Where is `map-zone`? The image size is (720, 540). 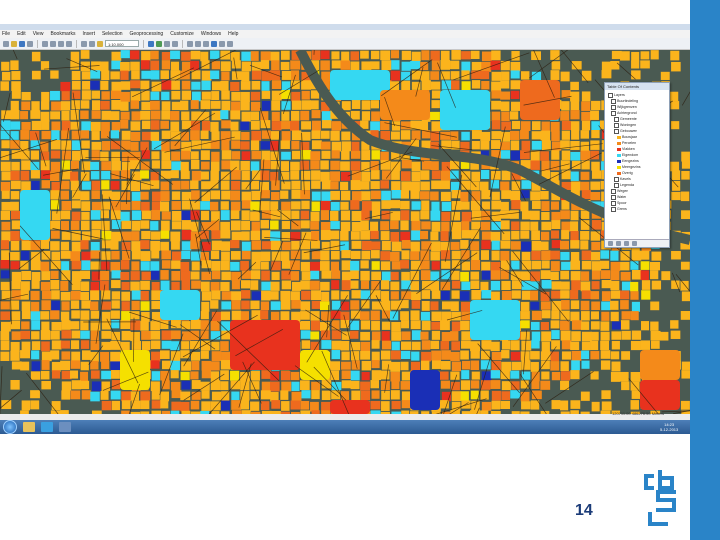 map-zone is located at coordinates (495, 320).